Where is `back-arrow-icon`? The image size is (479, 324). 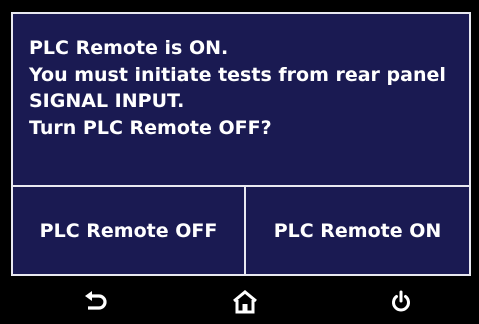
back-arrow-icon is located at coordinates (96, 300).